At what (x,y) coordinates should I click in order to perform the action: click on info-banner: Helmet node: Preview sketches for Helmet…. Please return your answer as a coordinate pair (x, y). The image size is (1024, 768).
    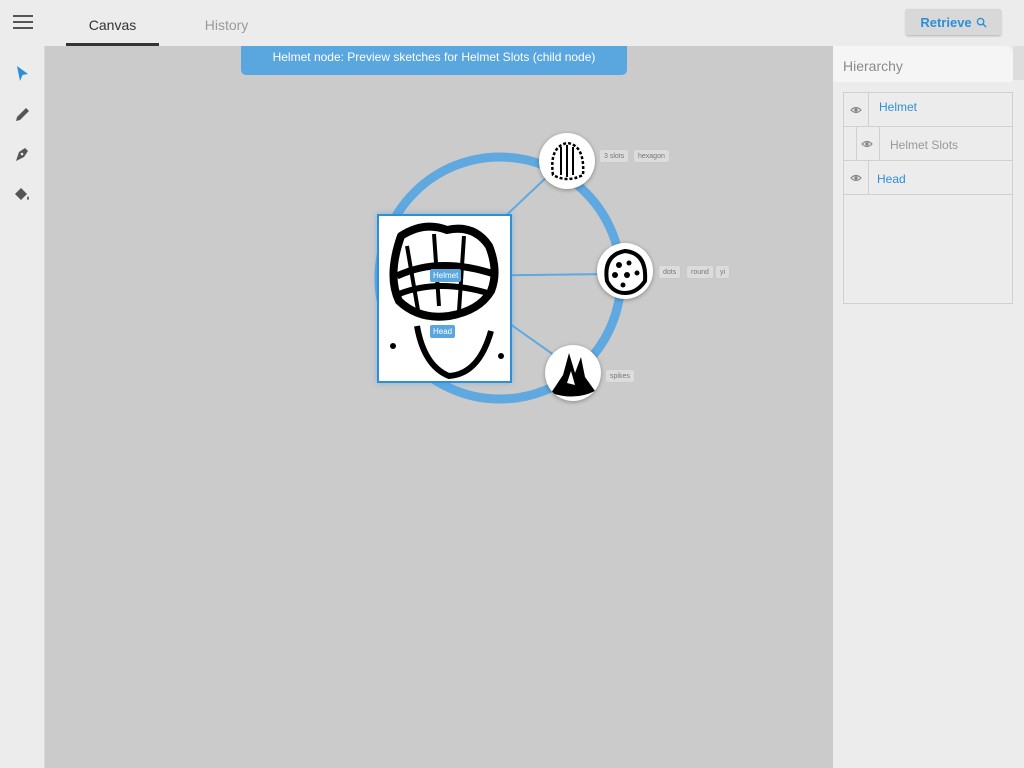
    Looking at the image, I should click on (434, 60).